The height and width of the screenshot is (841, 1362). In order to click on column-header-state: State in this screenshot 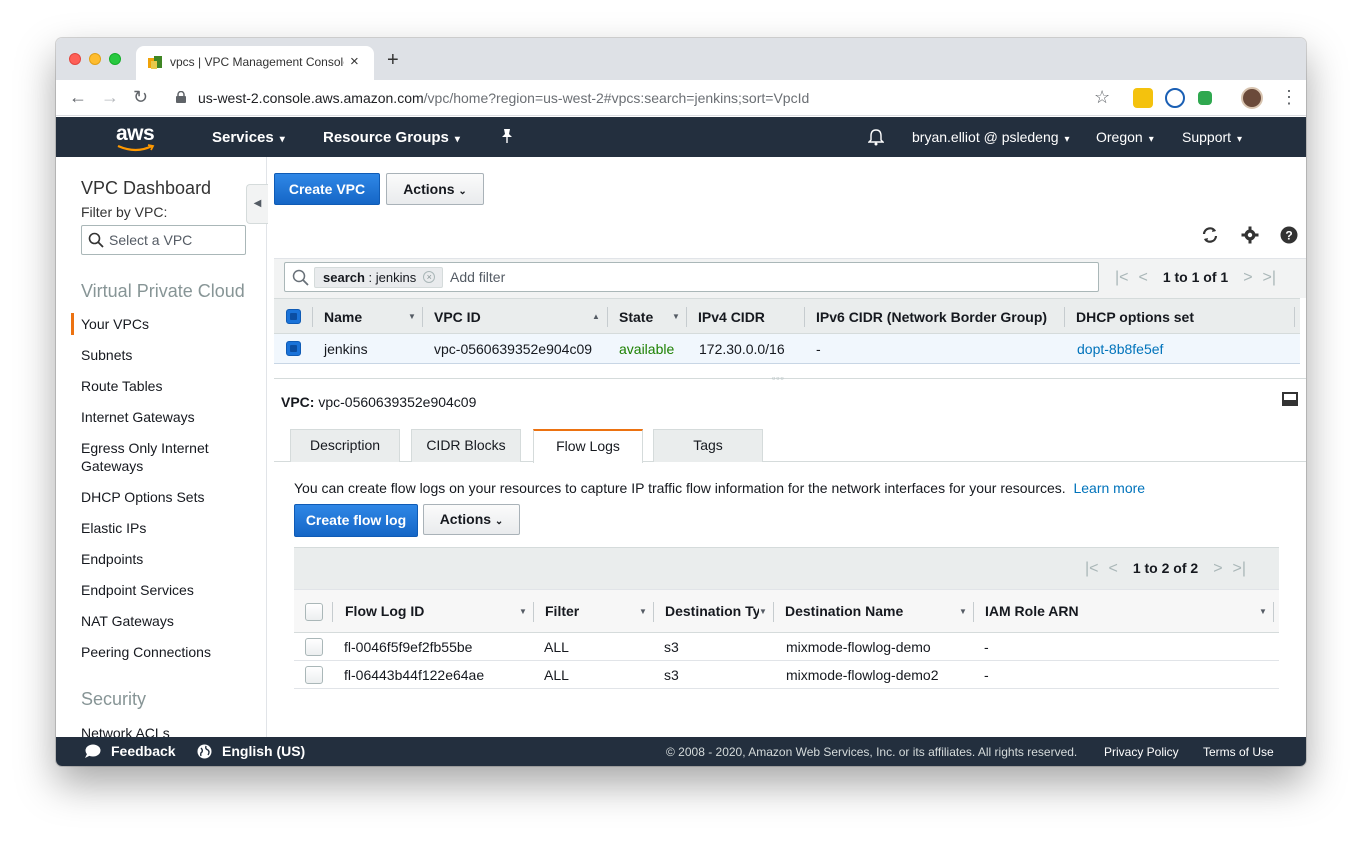, I will do `click(636, 317)`.